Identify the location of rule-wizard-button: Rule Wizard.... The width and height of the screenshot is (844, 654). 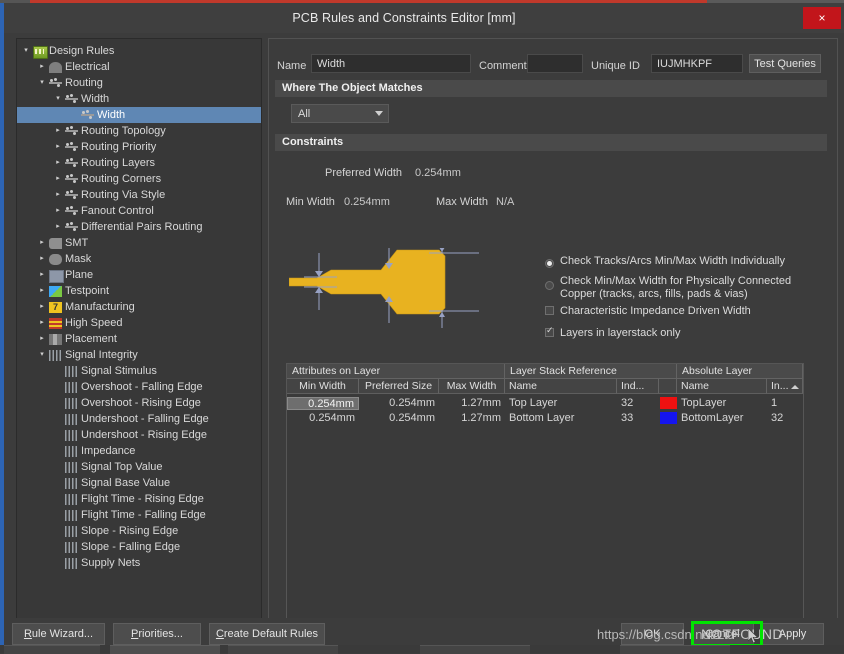
(58, 634).